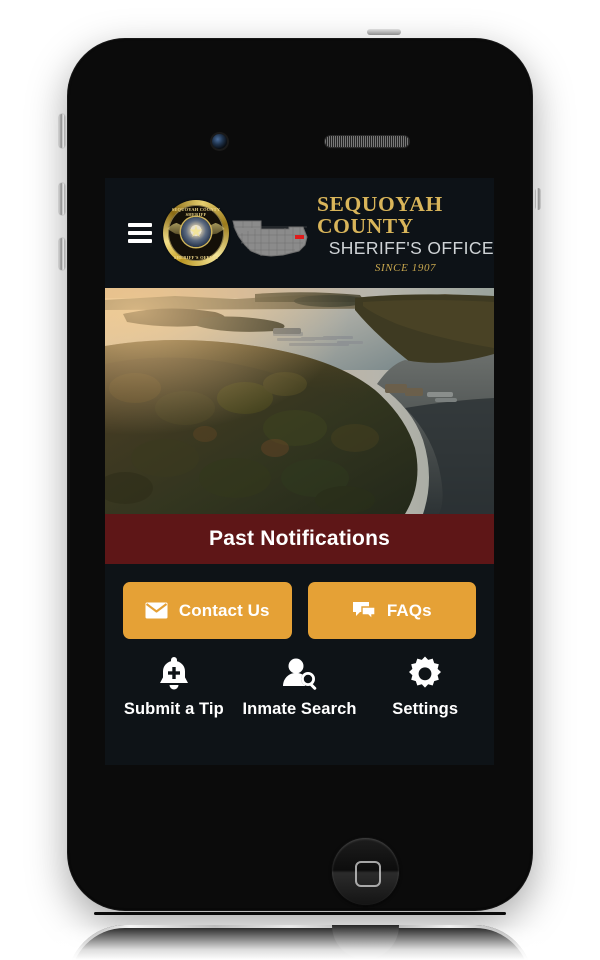 The image size is (600, 960). I want to click on action-button-row: Contact Us FAQs, so click(299, 601).